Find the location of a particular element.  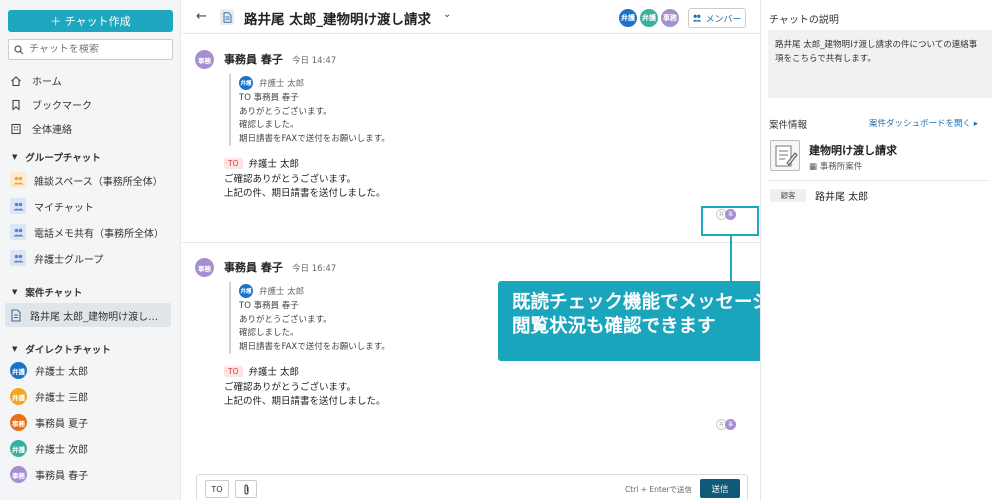

chevron-down-icon: ⌄ is located at coordinates (447, 14).